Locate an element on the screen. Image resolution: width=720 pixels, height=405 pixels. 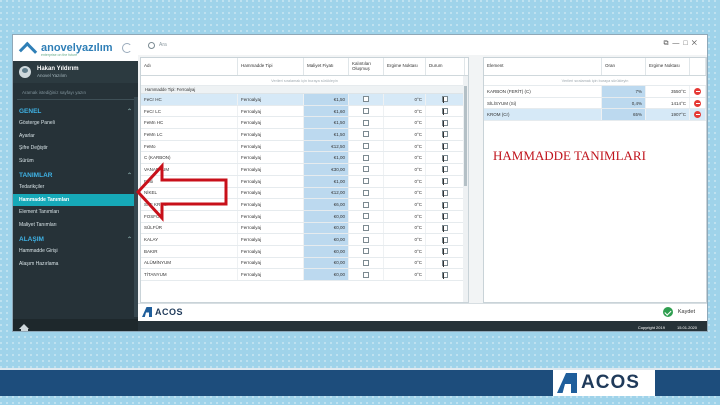
table-row: FeCr HC Ferroalyaj €1,50 0°C is located at coordinates (304, 100).